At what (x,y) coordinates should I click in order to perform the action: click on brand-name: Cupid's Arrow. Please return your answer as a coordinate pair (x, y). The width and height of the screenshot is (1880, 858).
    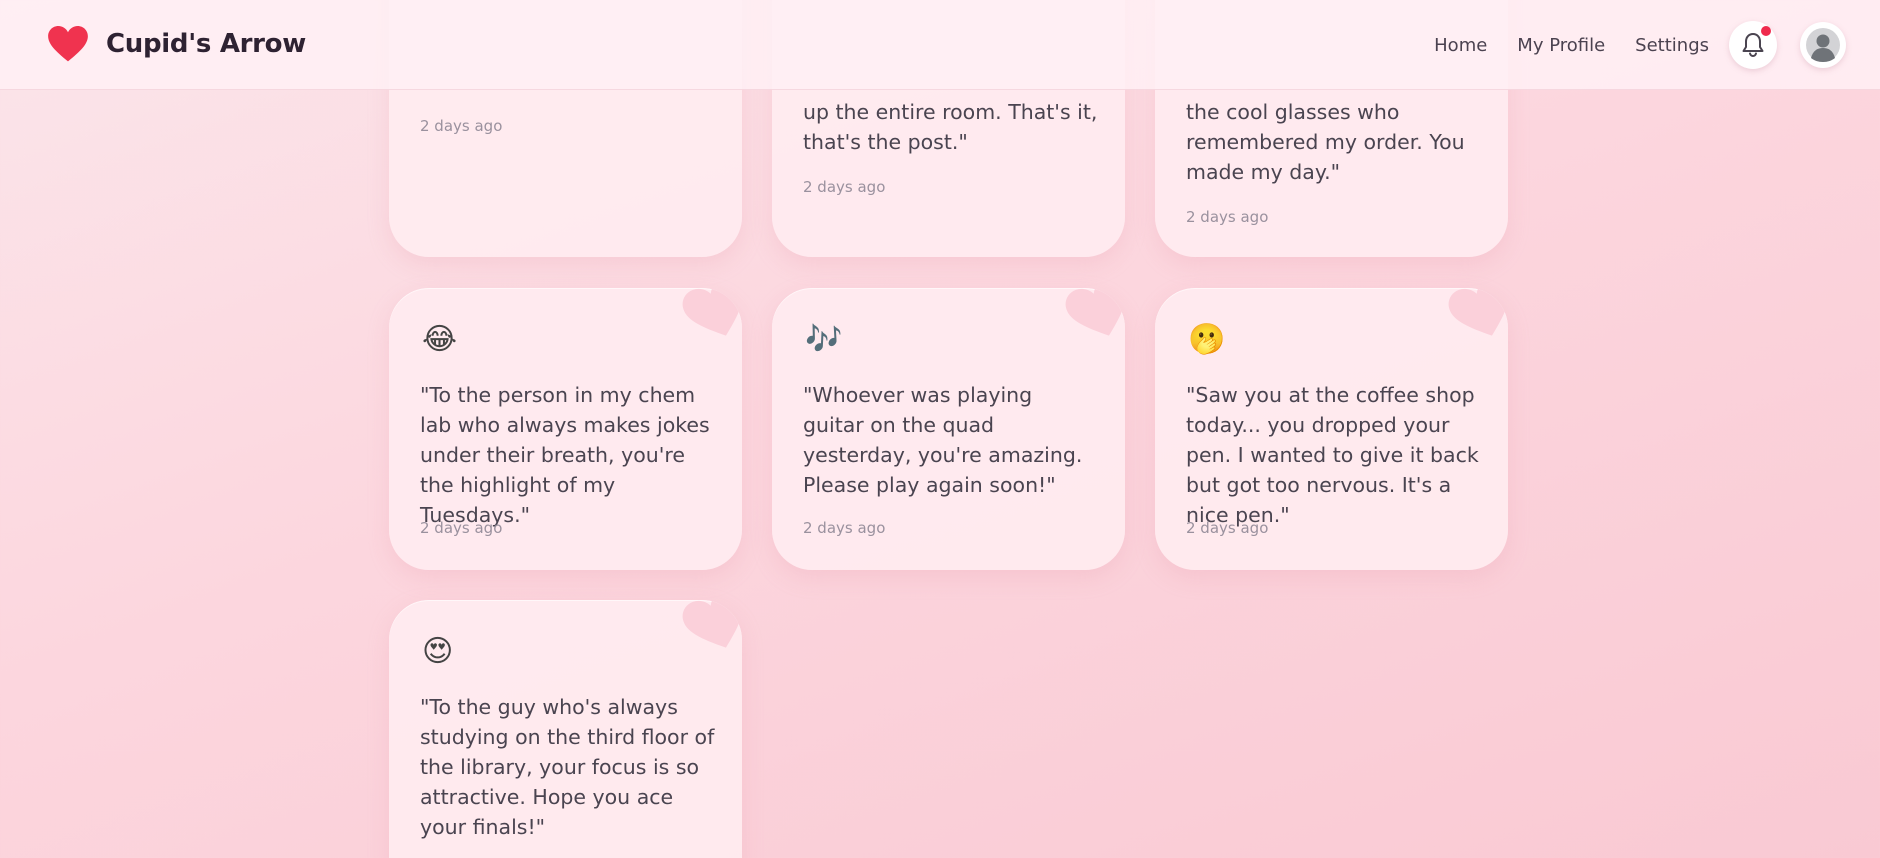
    Looking at the image, I should click on (206, 44).